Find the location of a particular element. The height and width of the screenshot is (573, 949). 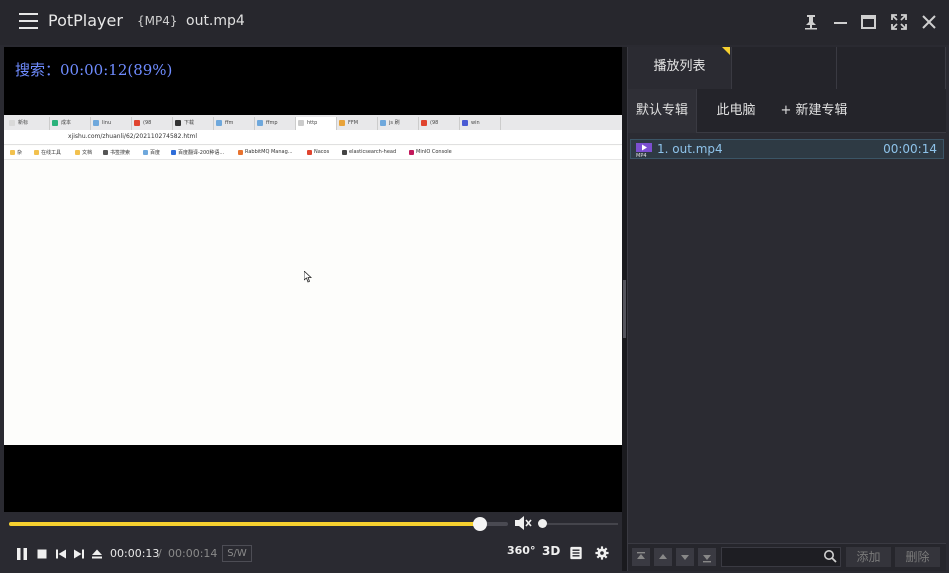

browser-tab: http is located at coordinates (316, 123).